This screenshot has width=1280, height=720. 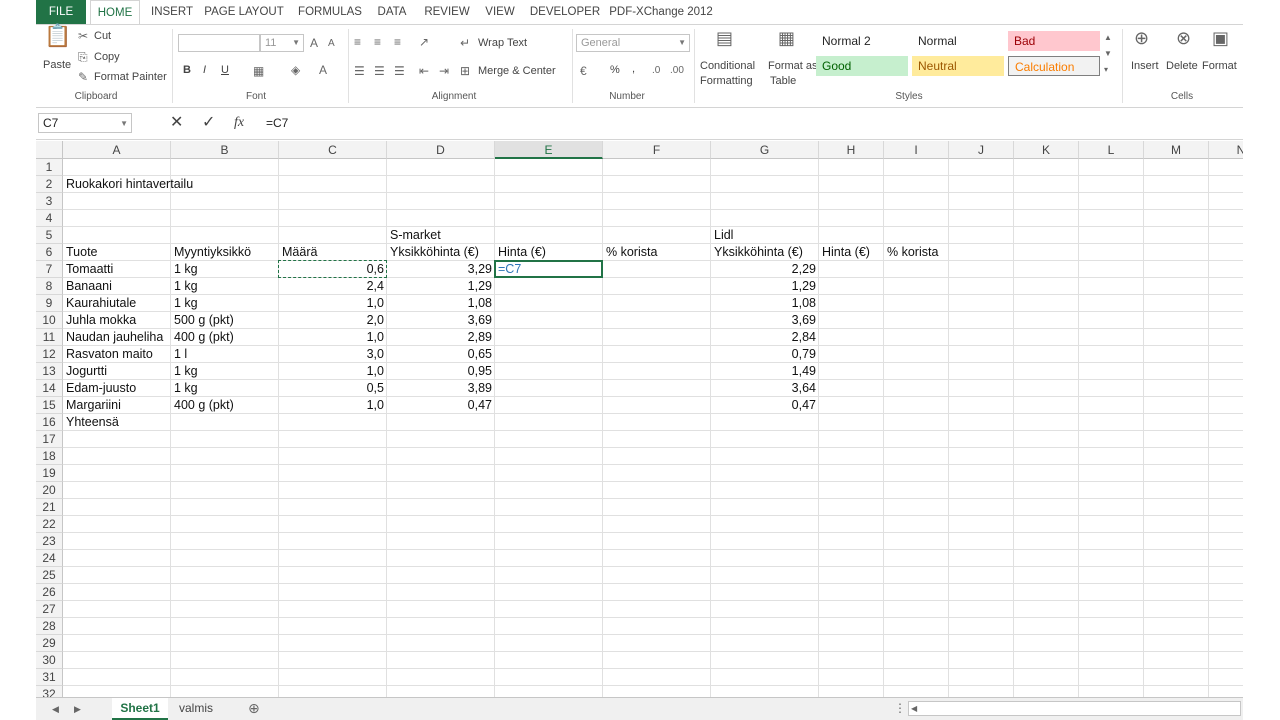 I want to click on cell-a7: Tomaatti, so click(x=117, y=269).